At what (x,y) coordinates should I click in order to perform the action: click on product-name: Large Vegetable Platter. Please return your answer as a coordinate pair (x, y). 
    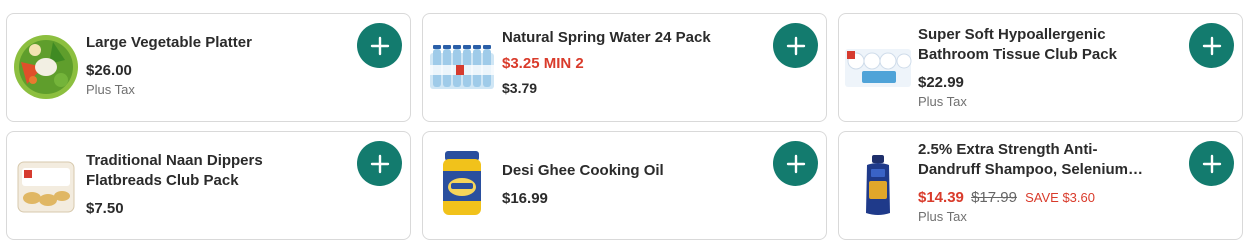
    Looking at the image, I should click on (217, 43).